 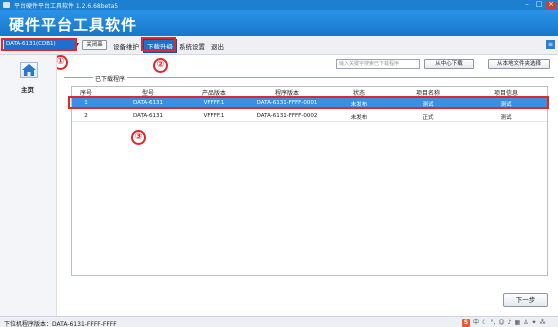 I want to click on home-icon, so click(x=29, y=70).